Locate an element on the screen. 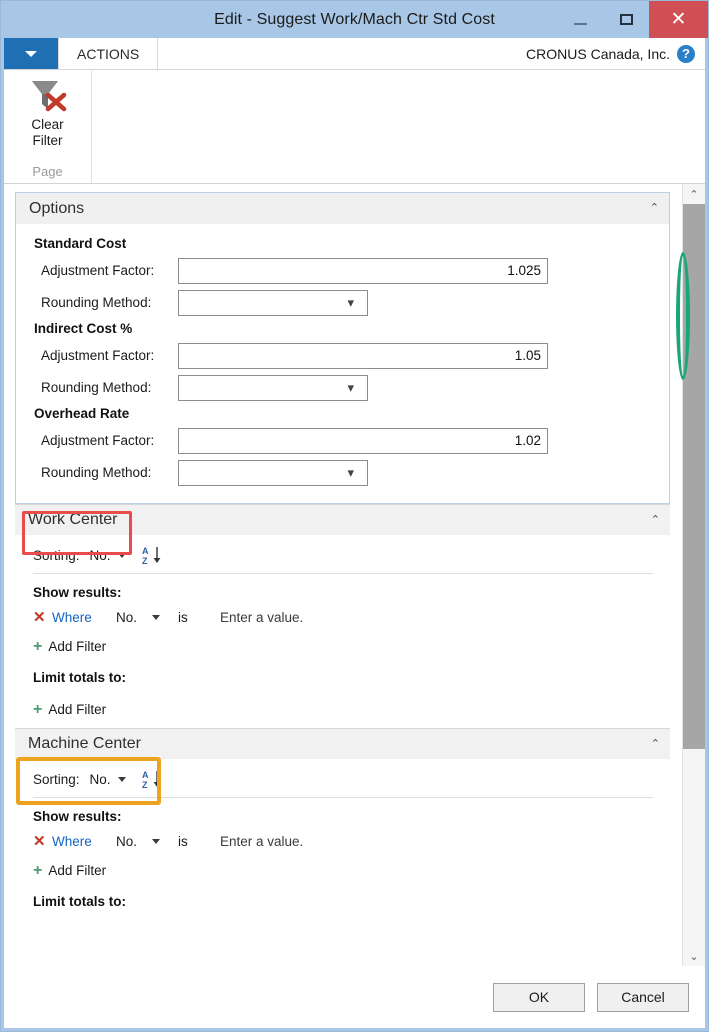 Image resolution: width=709 pixels, height=1032 pixels. svg-text: A is located at coordinates (145, 775).